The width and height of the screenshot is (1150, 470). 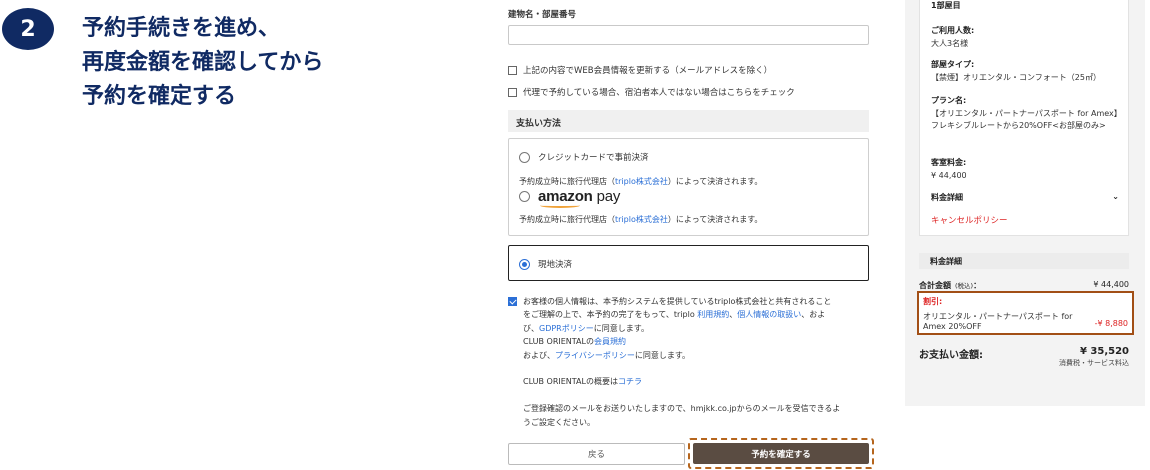 What do you see at coordinates (1094, 363) in the screenshot?
I see `payment-amount-note: 消費税・サービス料込` at bounding box center [1094, 363].